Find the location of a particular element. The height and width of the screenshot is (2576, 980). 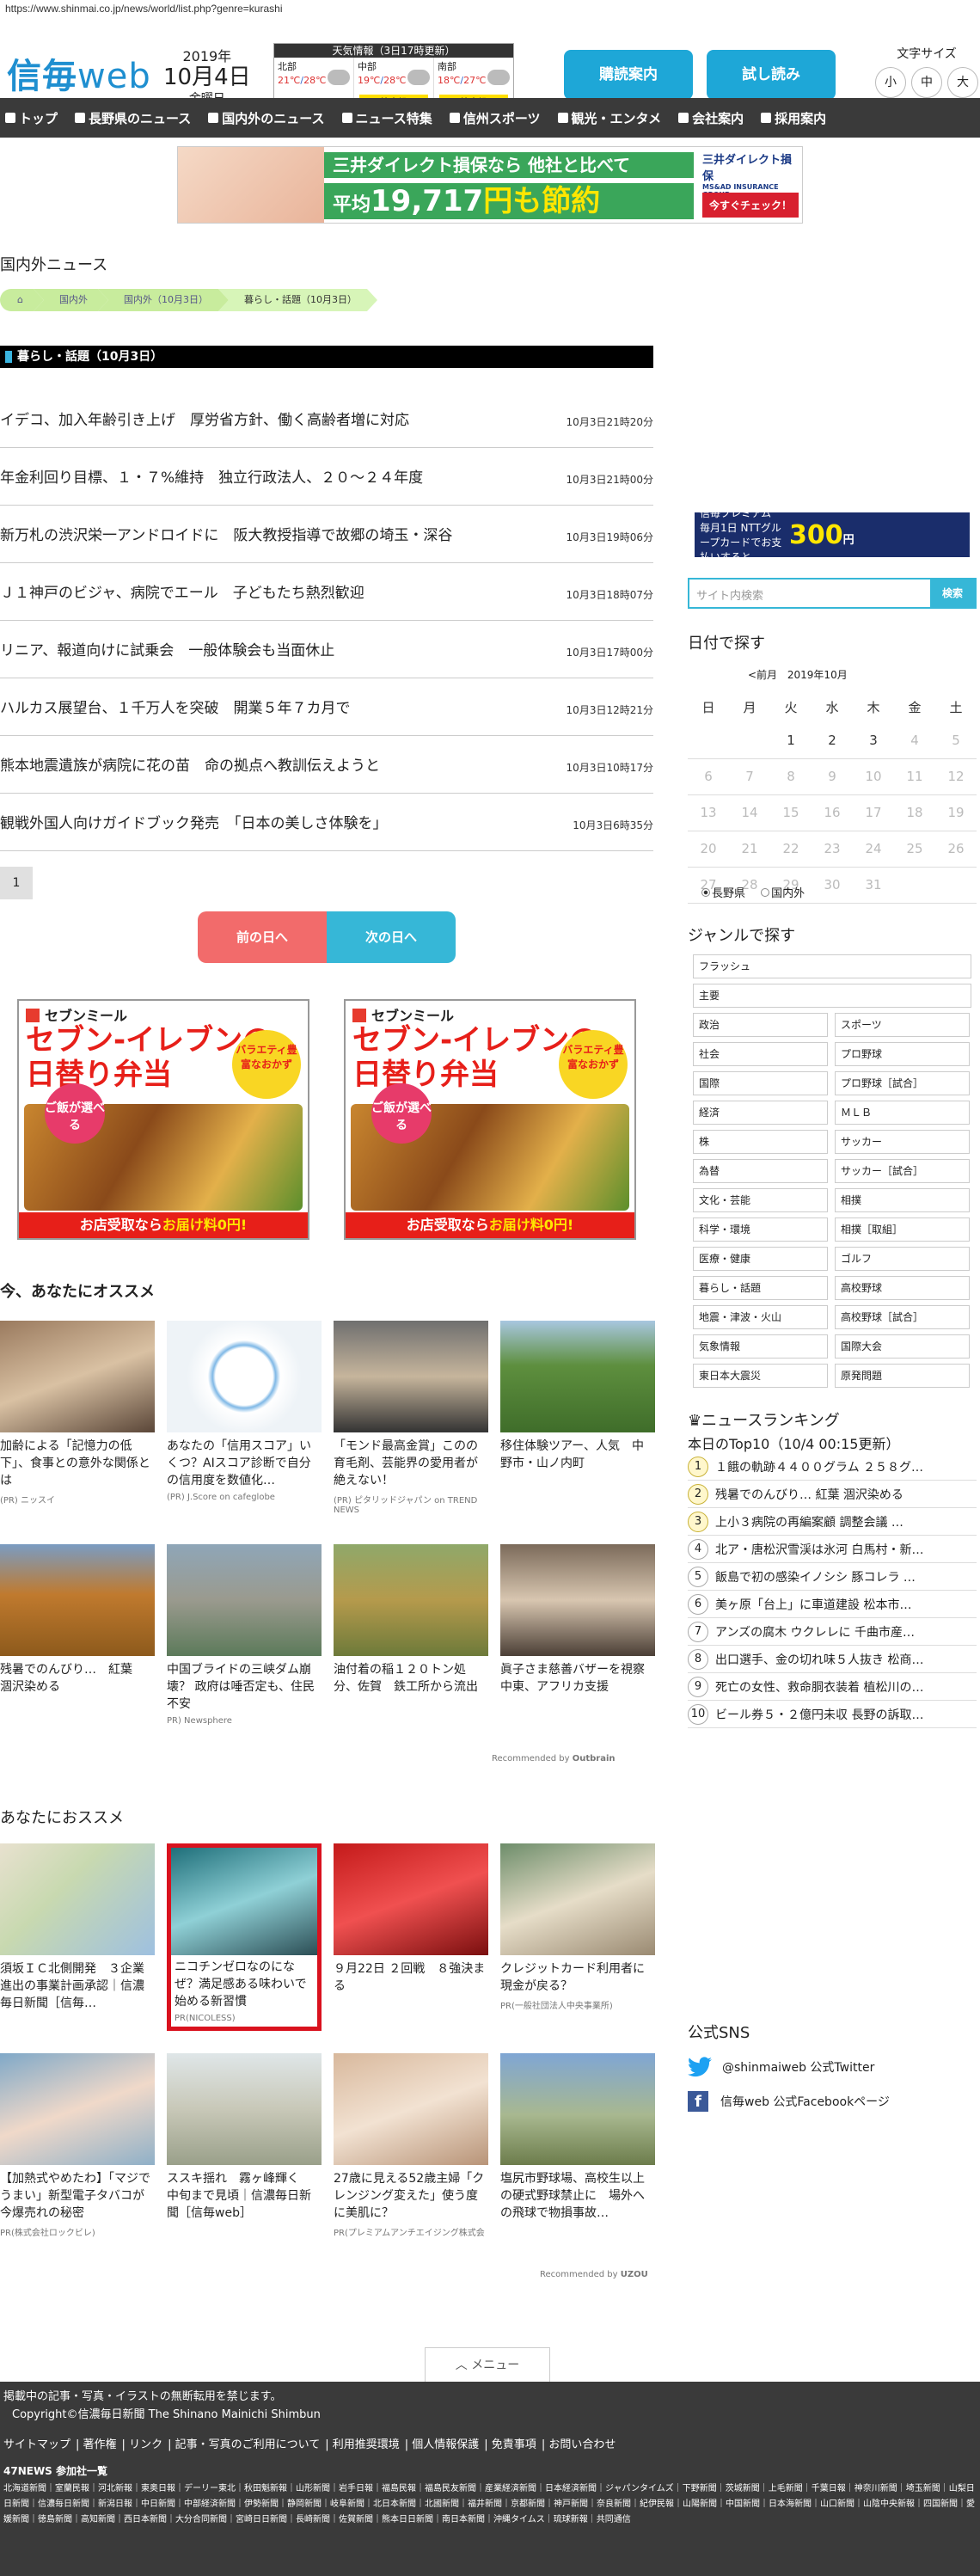

genre-item: 文化・芸能 is located at coordinates (760, 1200).